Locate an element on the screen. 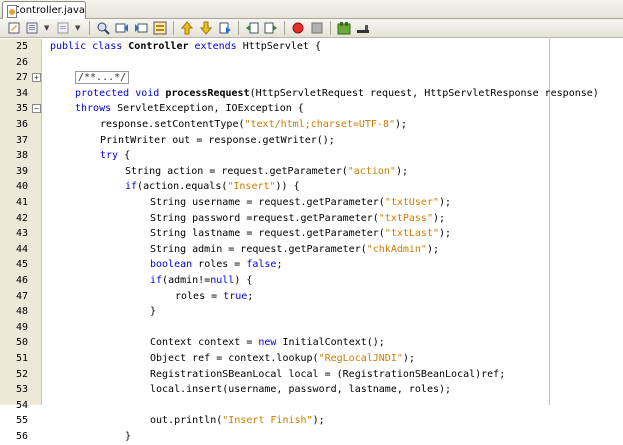 The height and width of the screenshot is (445, 623). tab-controller-java: Controller.java is located at coordinates (44, 10).